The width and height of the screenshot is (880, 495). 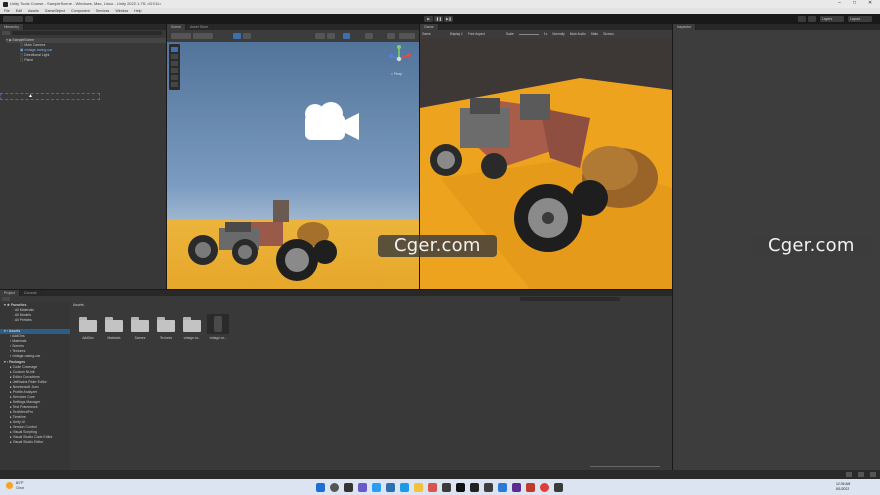 What do you see at coordinates (516, 487) in the screenshot?
I see `visual-studio-icon` at bounding box center [516, 487].